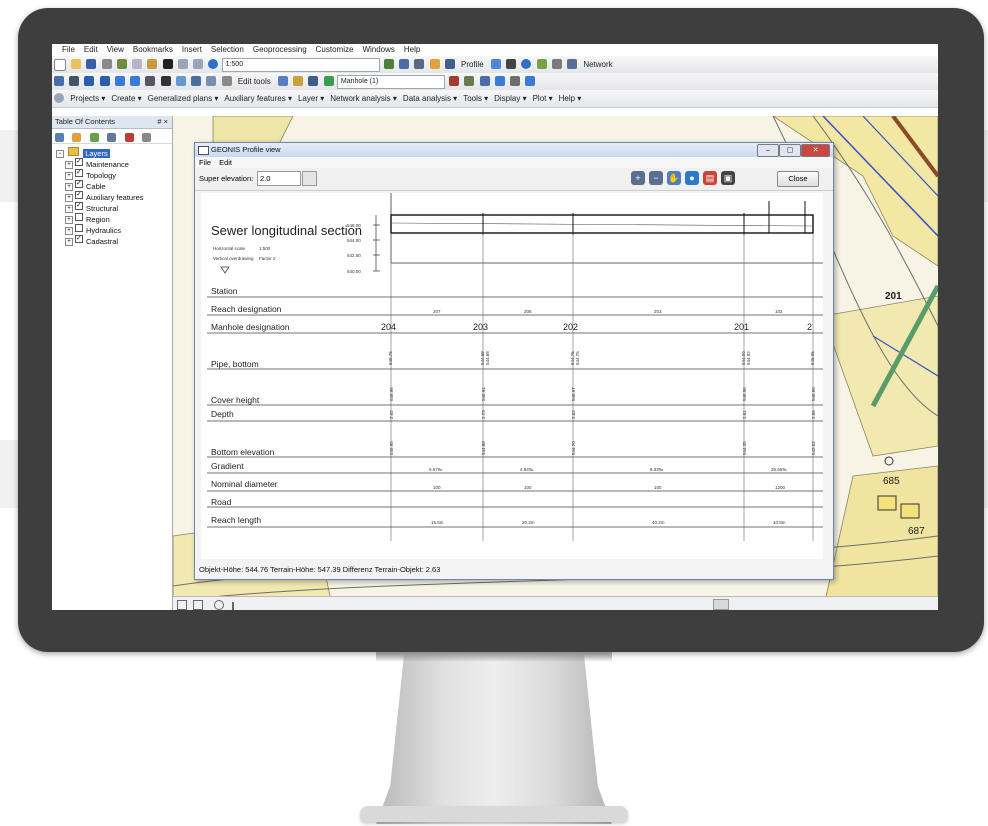  What do you see at coordinates (152, 64) in the screenshot?
I see `paste-icon` at bounding box center [152, 64].